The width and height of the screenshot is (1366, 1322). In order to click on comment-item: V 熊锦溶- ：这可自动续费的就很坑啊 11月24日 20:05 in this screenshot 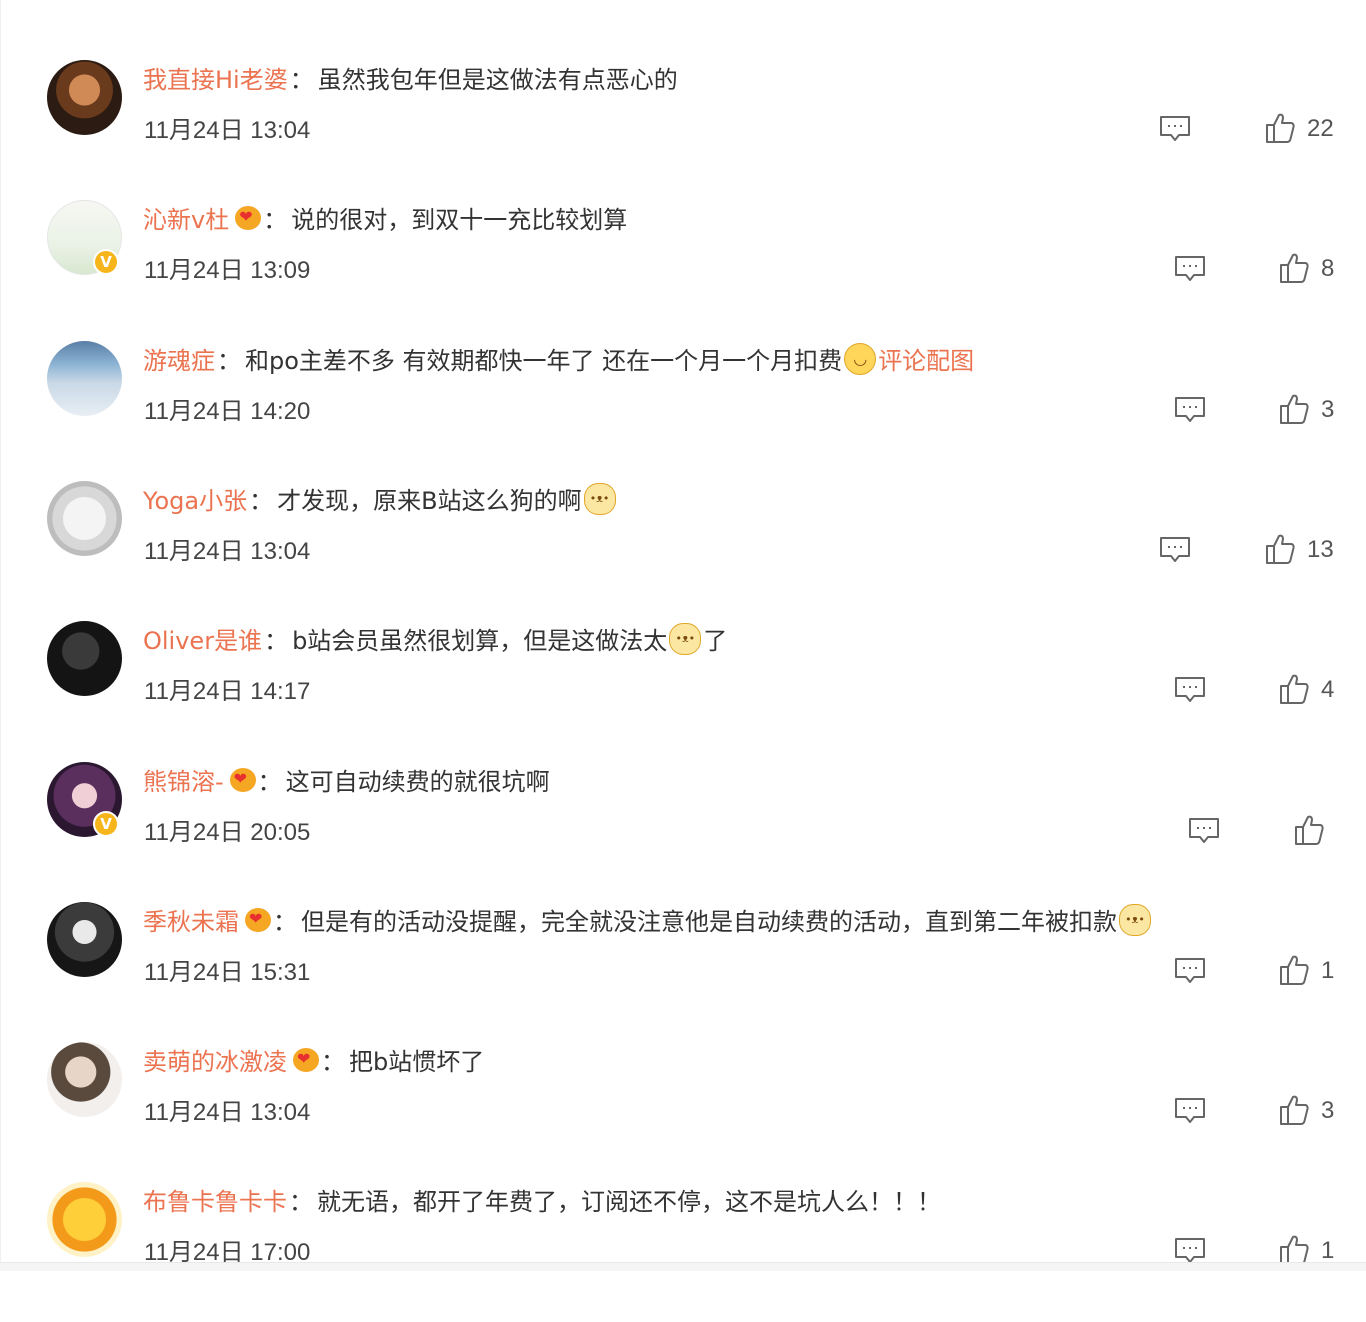, I will do `click(683, 832)`.